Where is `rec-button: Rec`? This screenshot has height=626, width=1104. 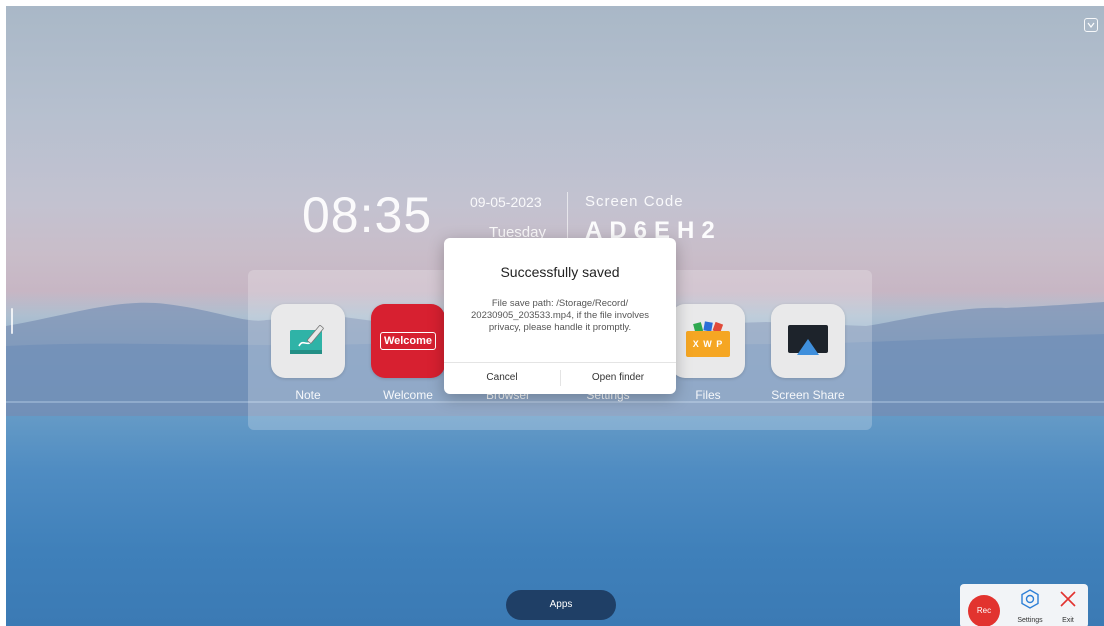 rec-button: Rec is located at coordinates (984, 610).